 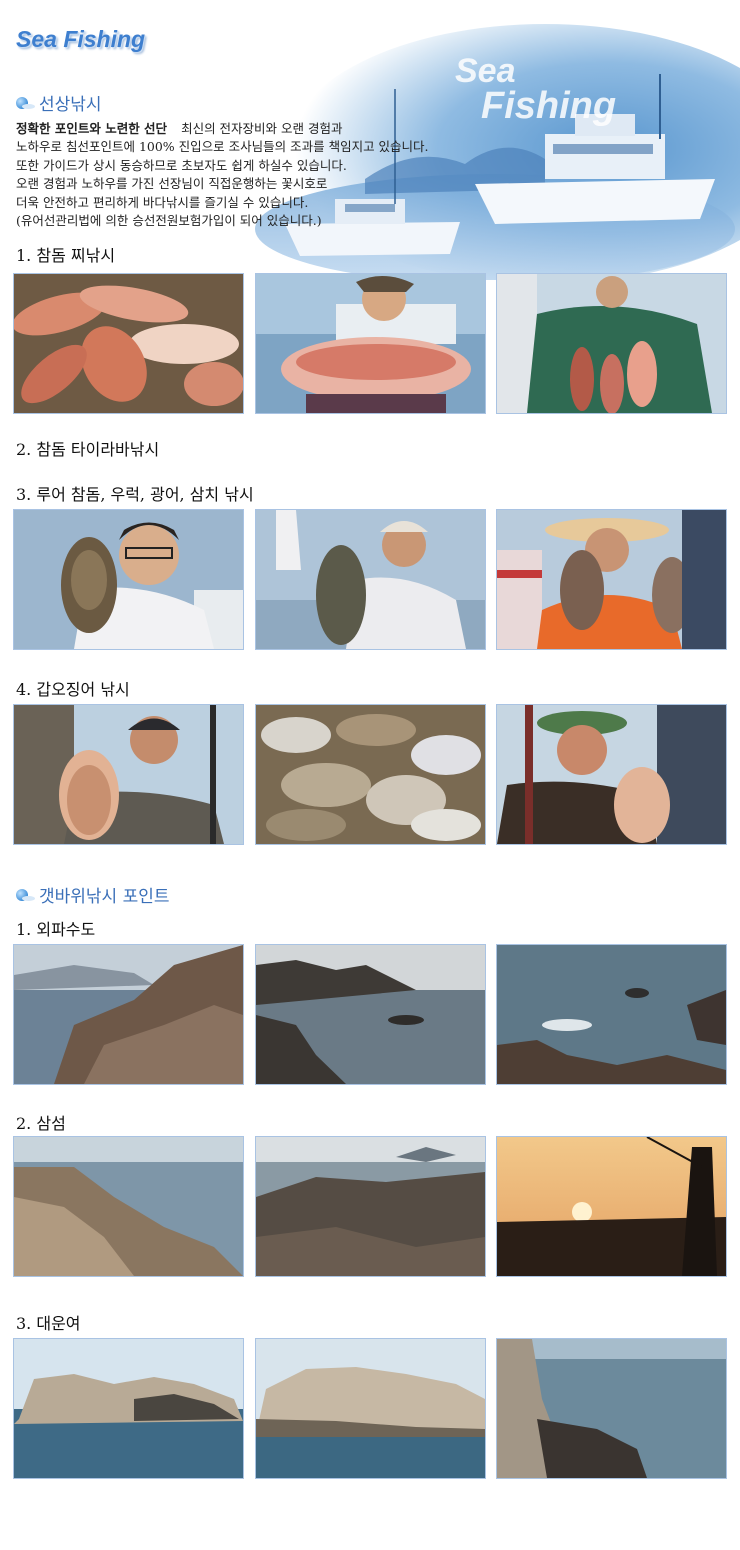 I want to click on section-title-rock-fishing: 갯바위낚시 포인트, so click(x=93, y=894).